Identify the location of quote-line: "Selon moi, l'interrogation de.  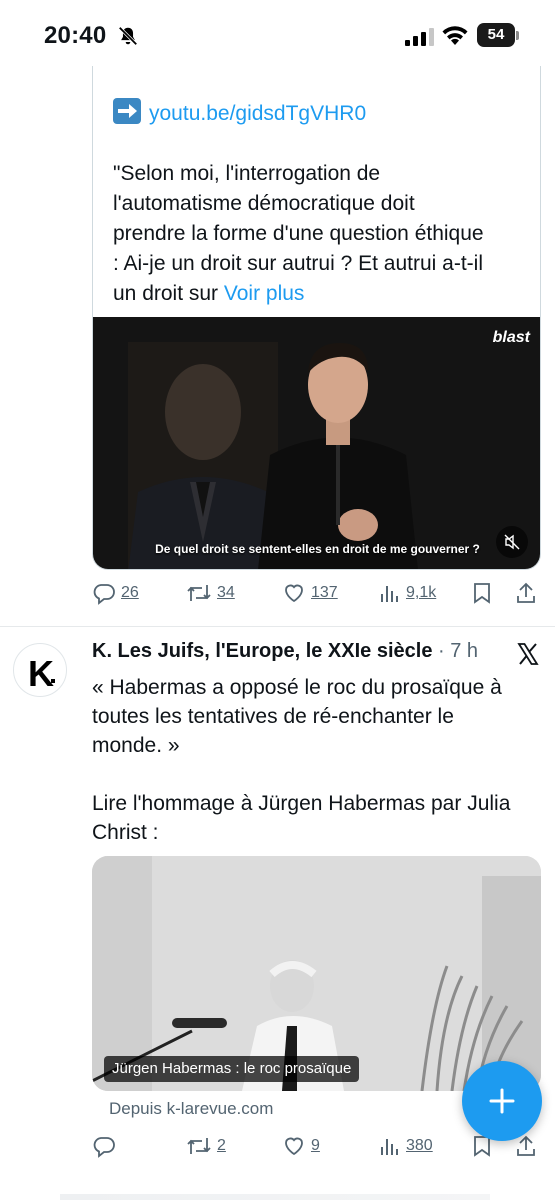
(247, 173).